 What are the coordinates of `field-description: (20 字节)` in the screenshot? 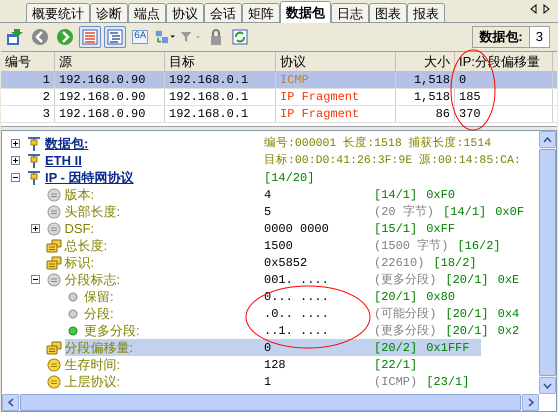 It's located at (404, 212).